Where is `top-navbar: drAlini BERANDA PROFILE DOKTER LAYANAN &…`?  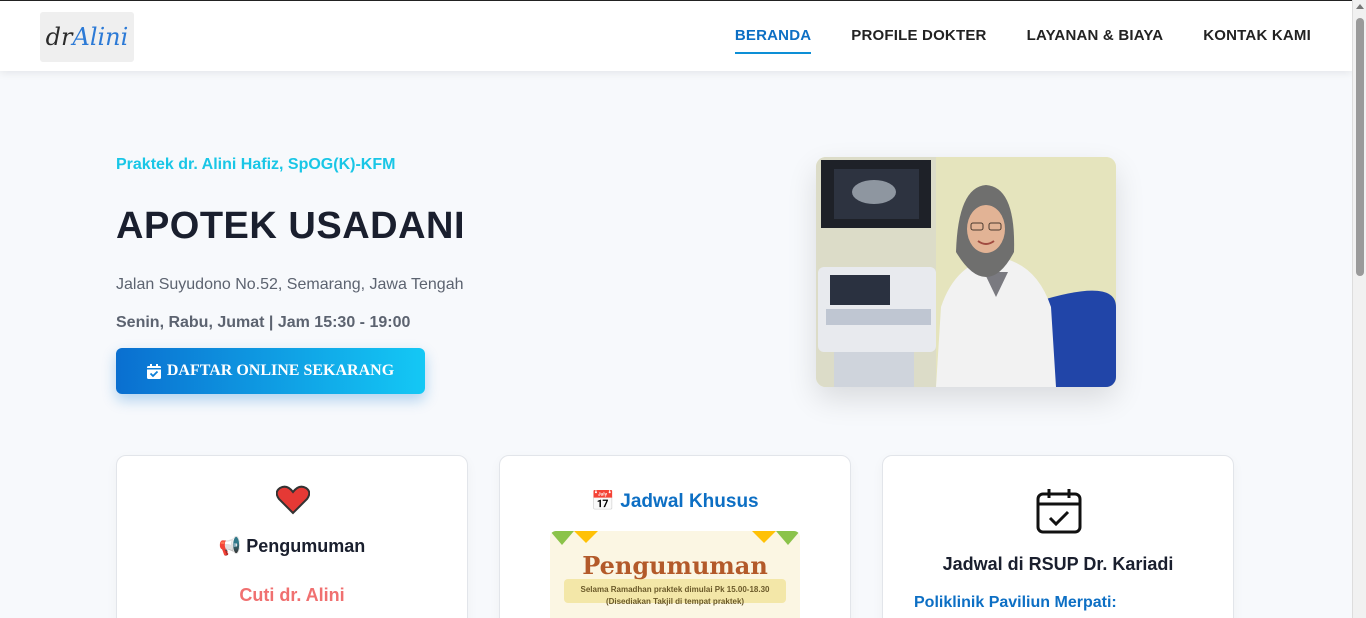 top-navbar: drAlini BERANDA PROFILE DOKTER LAYANAN &… is located at coordinates (676, 35).